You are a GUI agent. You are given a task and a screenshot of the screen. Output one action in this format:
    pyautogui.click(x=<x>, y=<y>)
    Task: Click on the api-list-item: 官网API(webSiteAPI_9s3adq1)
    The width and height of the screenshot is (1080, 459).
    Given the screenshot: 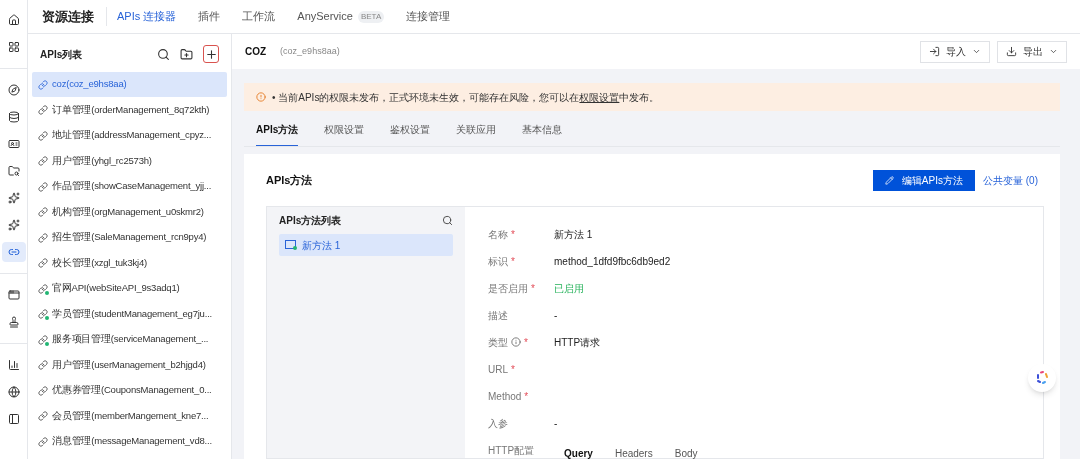 What is the action you would take?
    pyautogui.click(x=129, y=288)
    